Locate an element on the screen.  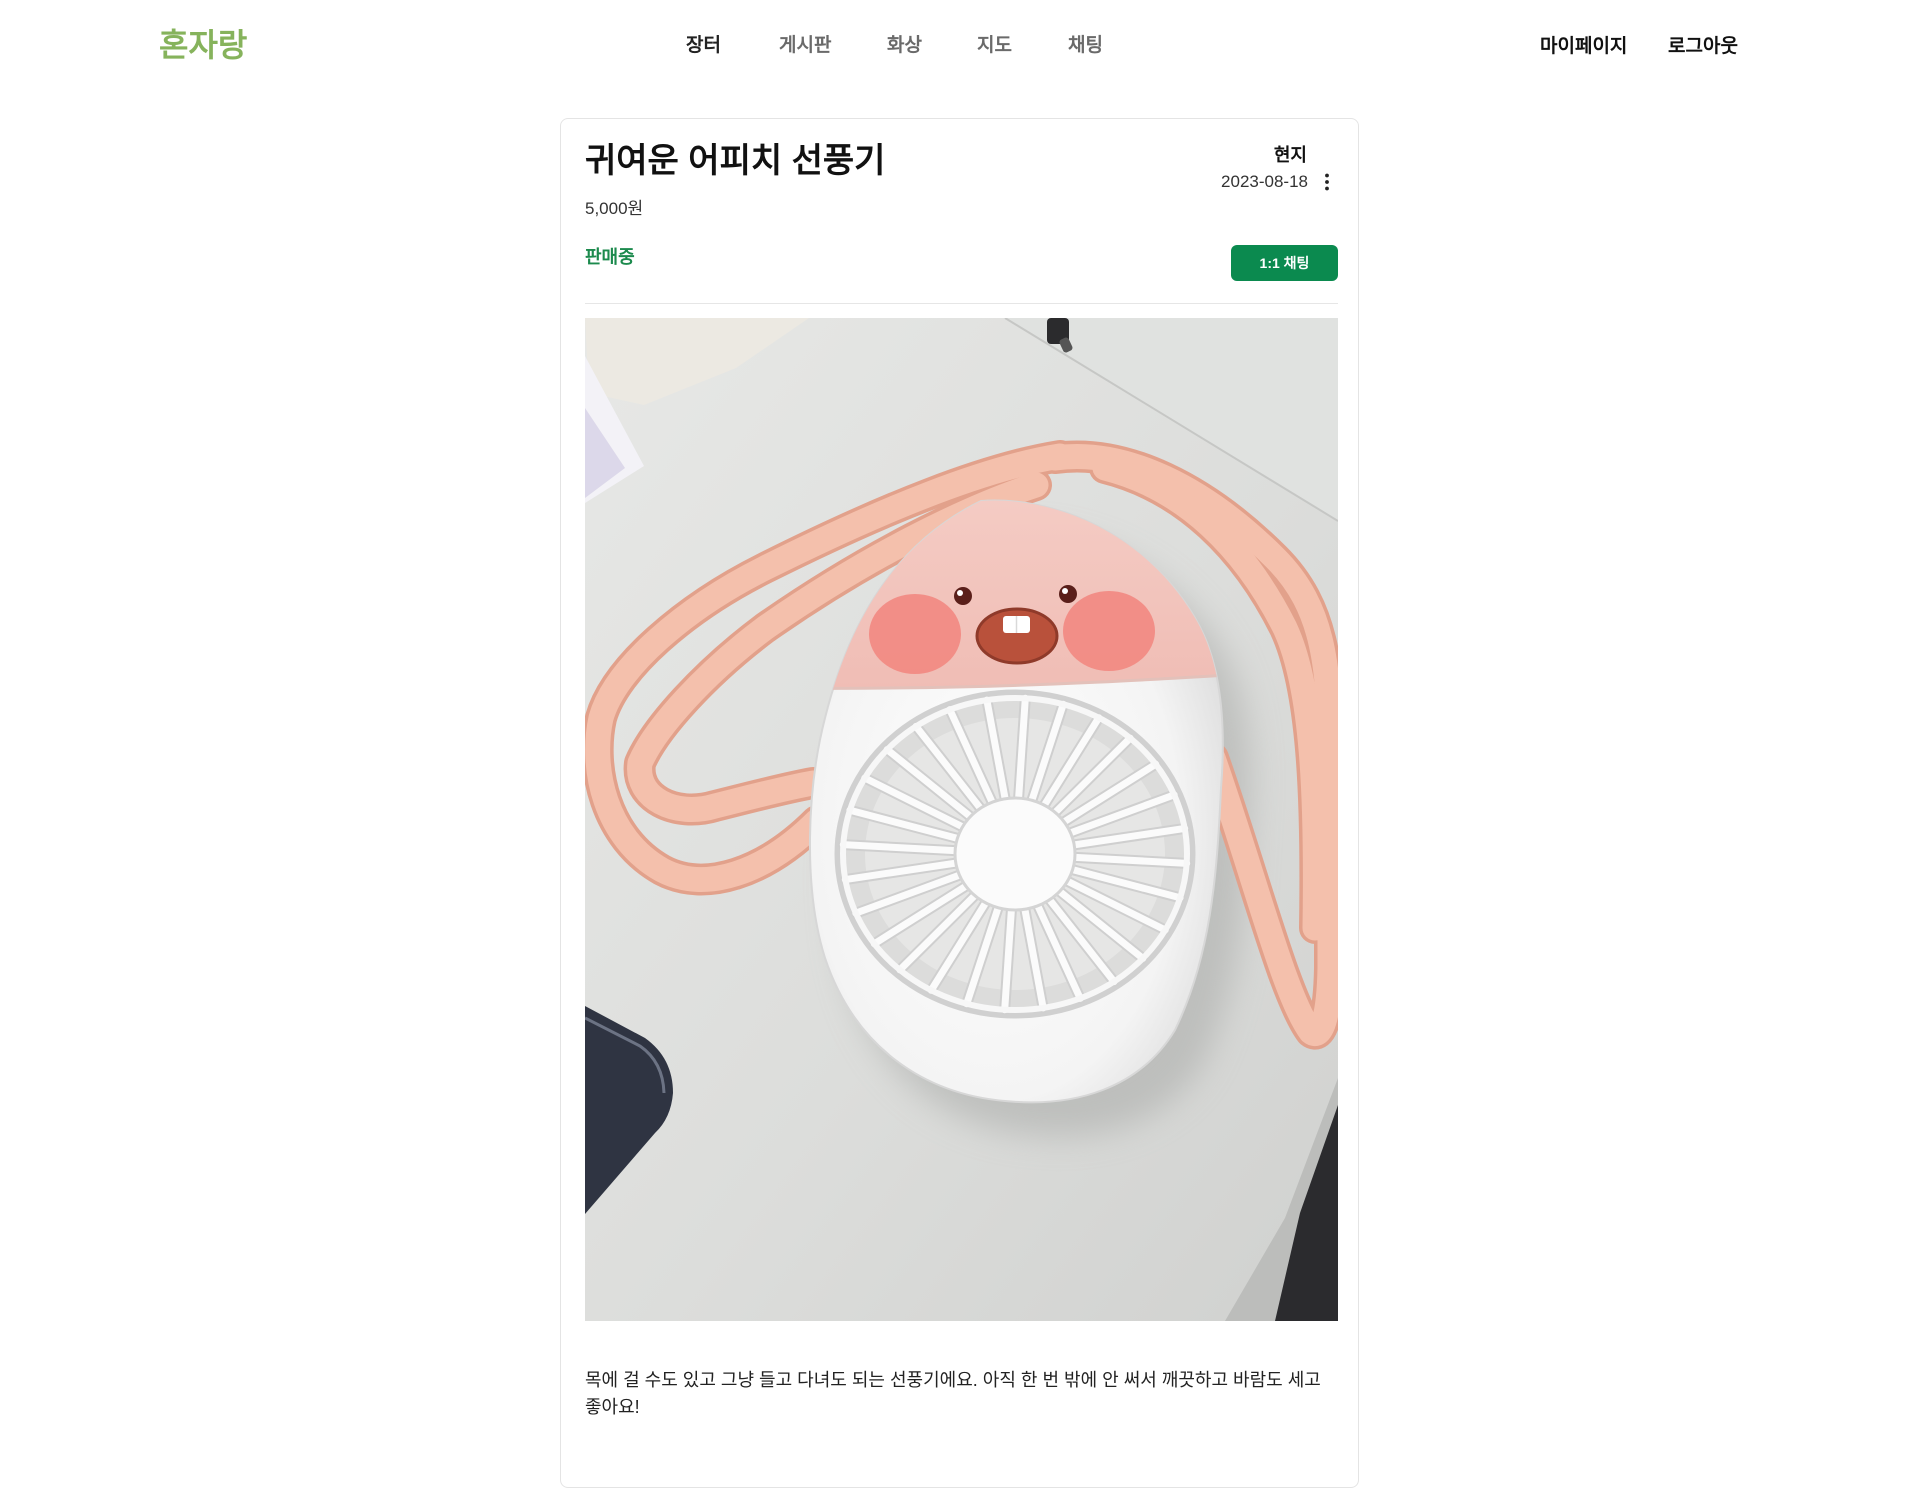
post-title: 귀여운 어피치 선풍기 is located at coordinates (735, 161).